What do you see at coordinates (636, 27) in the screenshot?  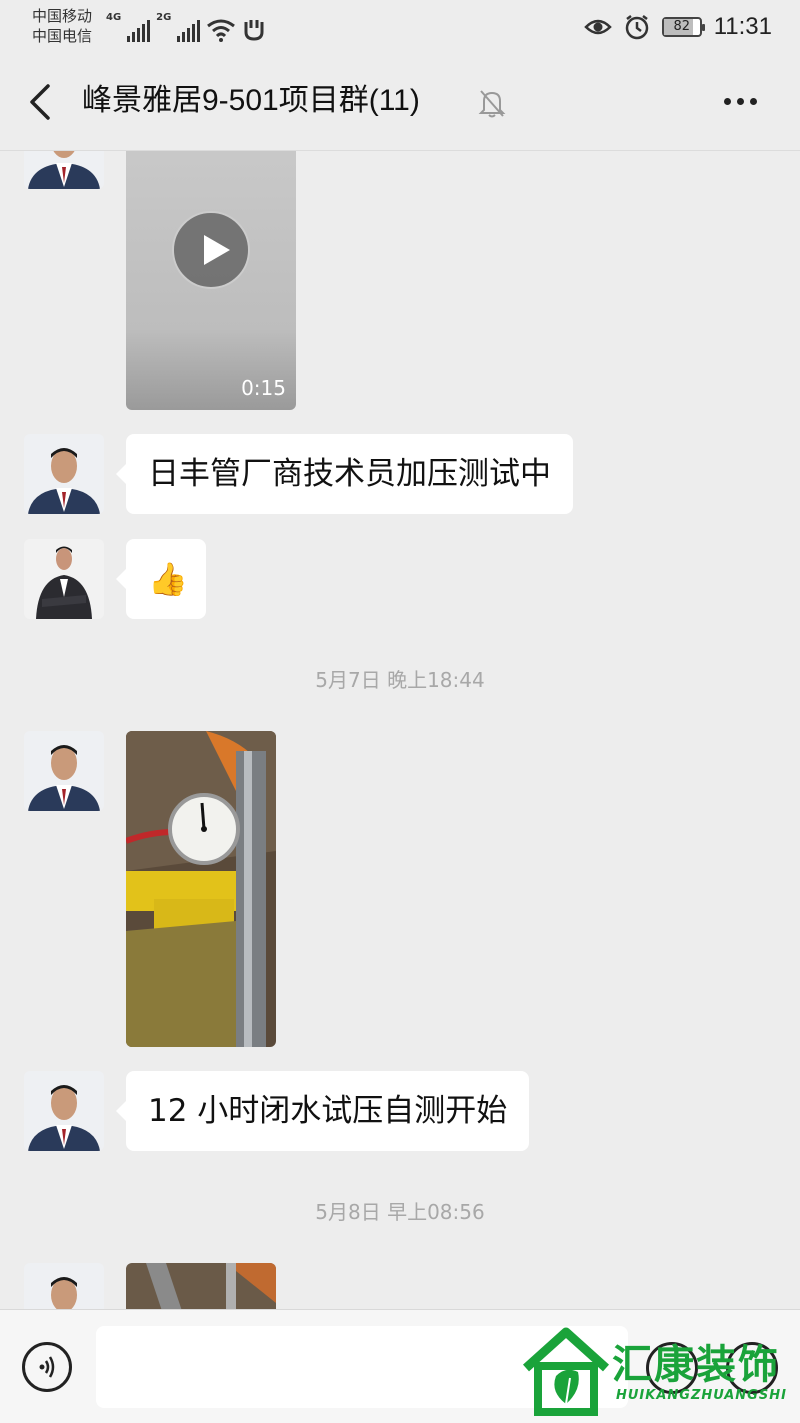 I see `alarm-icon` at bounding box center [636, 27].